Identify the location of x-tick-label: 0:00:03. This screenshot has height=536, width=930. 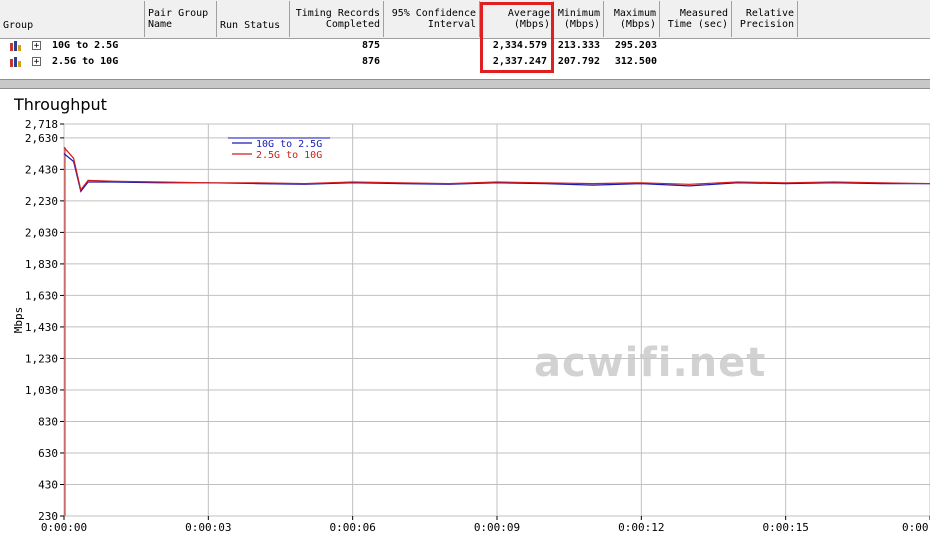
(208, 527).